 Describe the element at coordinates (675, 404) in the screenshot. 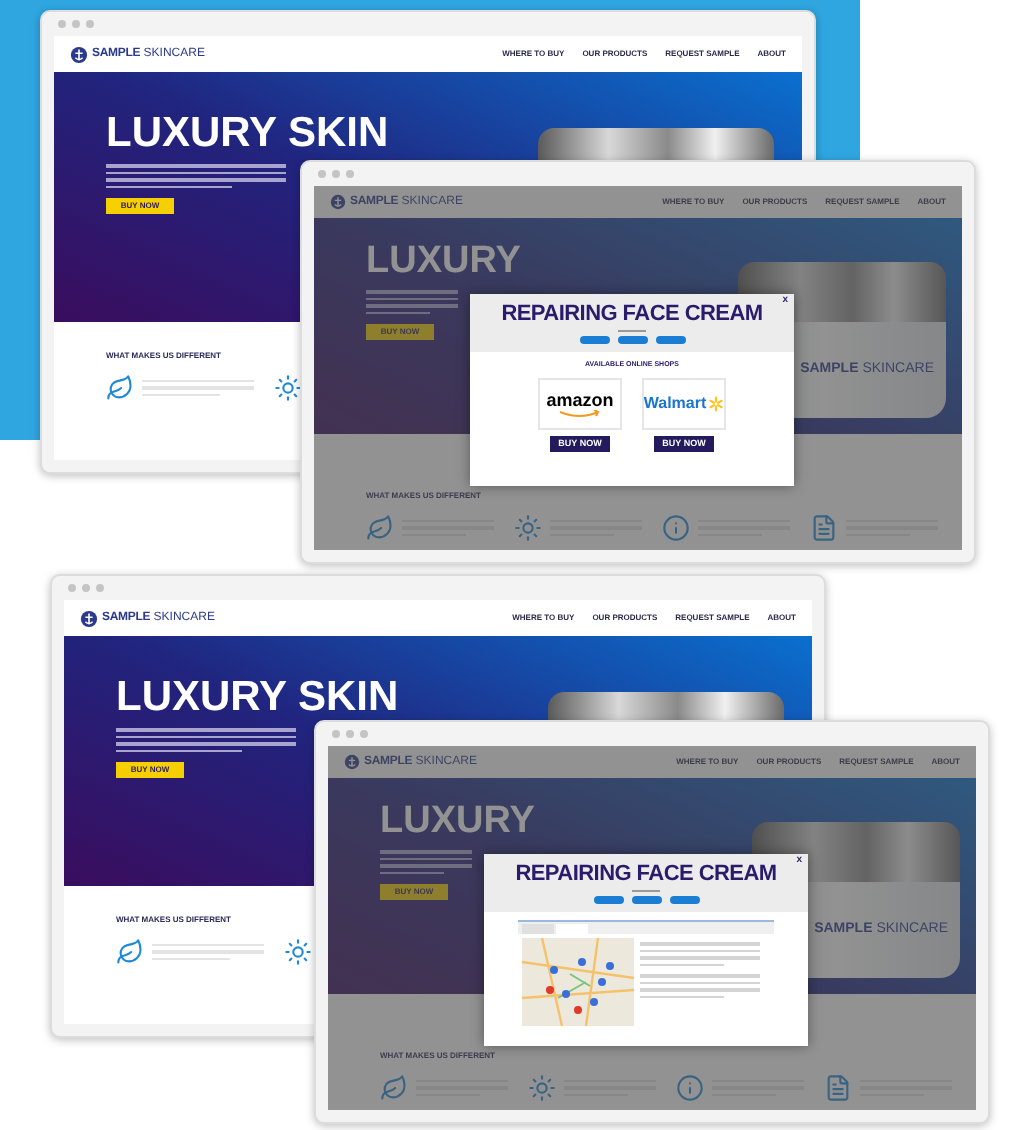

I see `shop-logo-text: Walmart` at that location.